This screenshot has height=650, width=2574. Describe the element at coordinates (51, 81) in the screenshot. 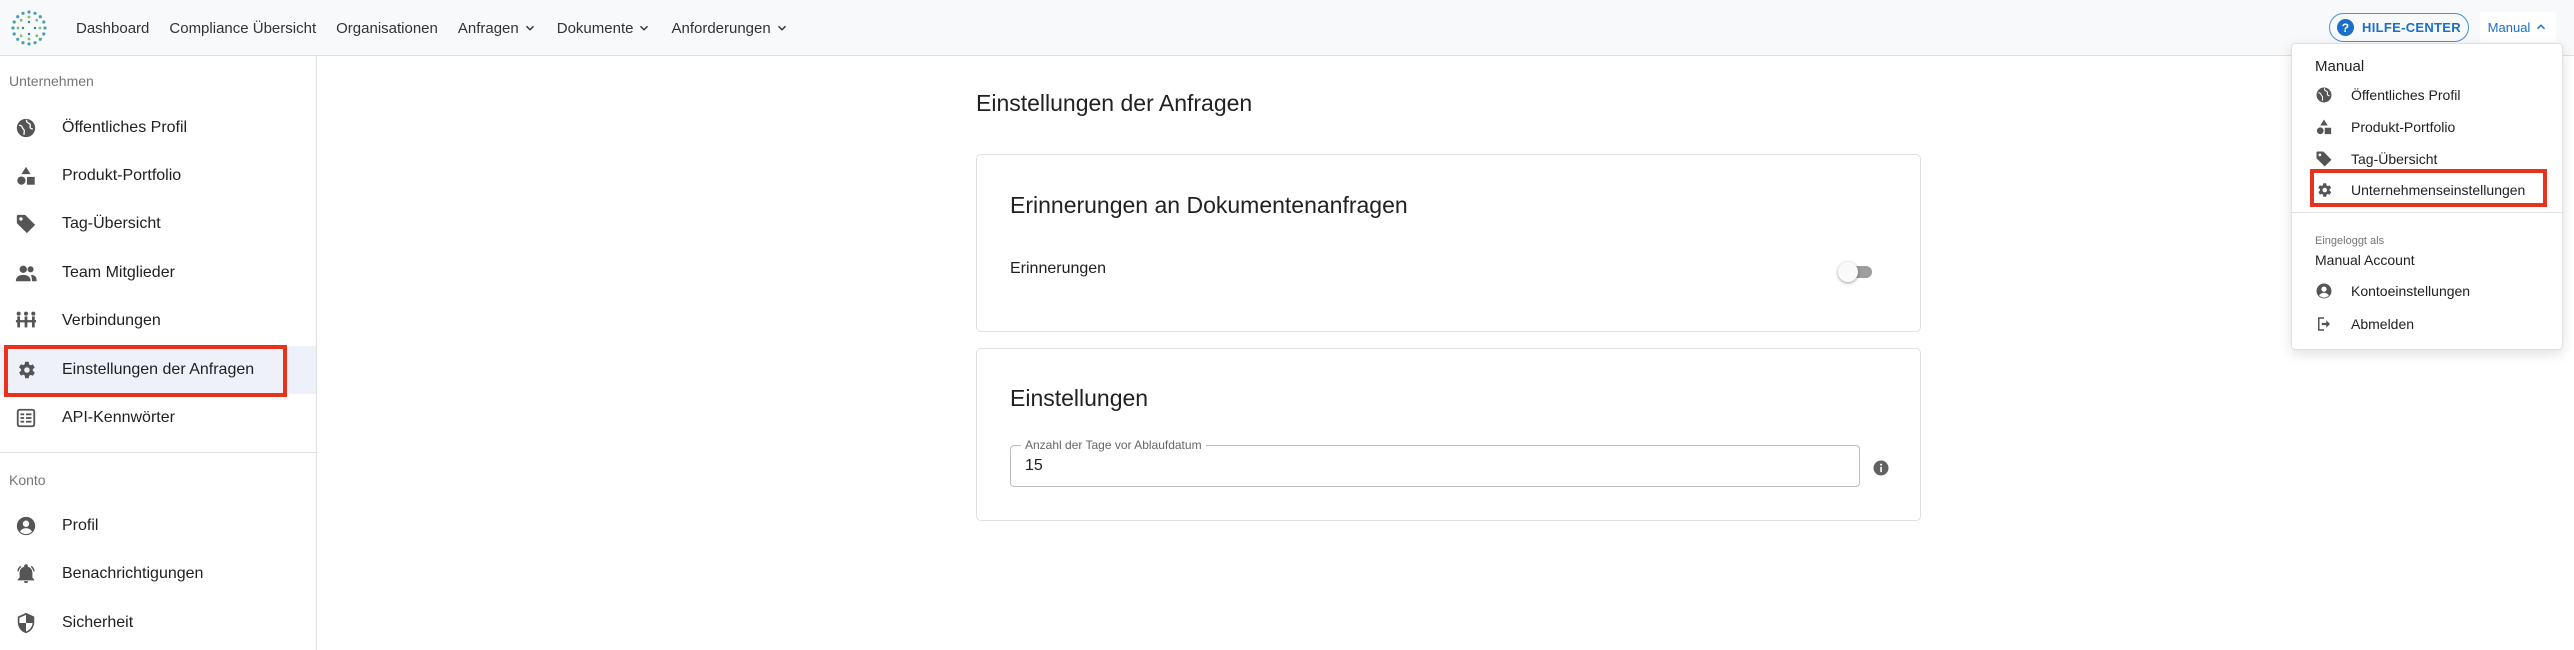

I see `section-title-unternehmen: Unternehmen` at that location.